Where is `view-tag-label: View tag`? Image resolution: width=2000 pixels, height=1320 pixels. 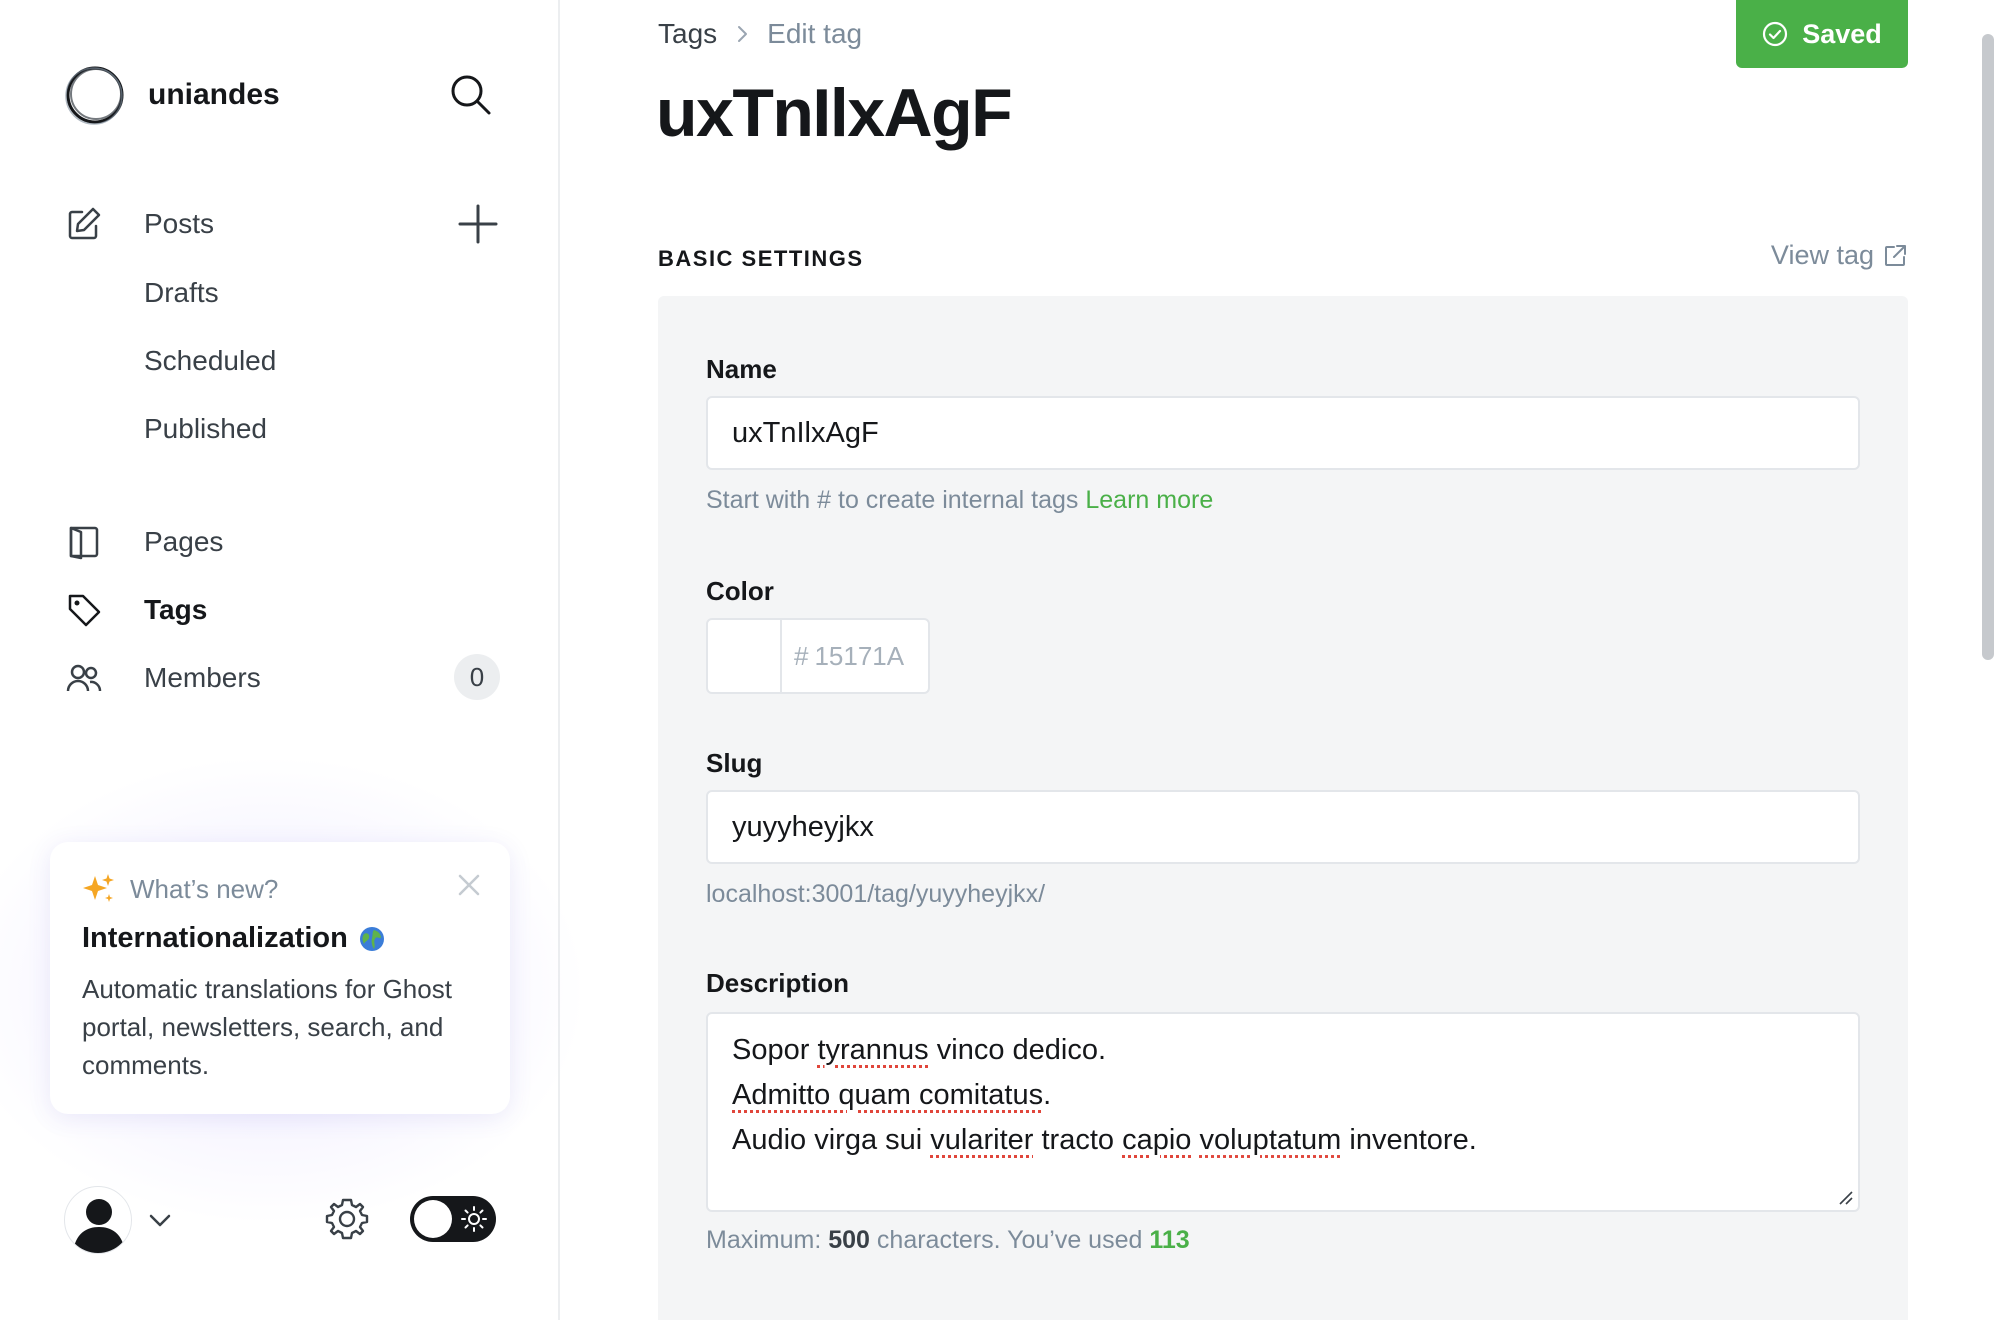 view-tag-label: View tag is located at coordinates (1822, 255).